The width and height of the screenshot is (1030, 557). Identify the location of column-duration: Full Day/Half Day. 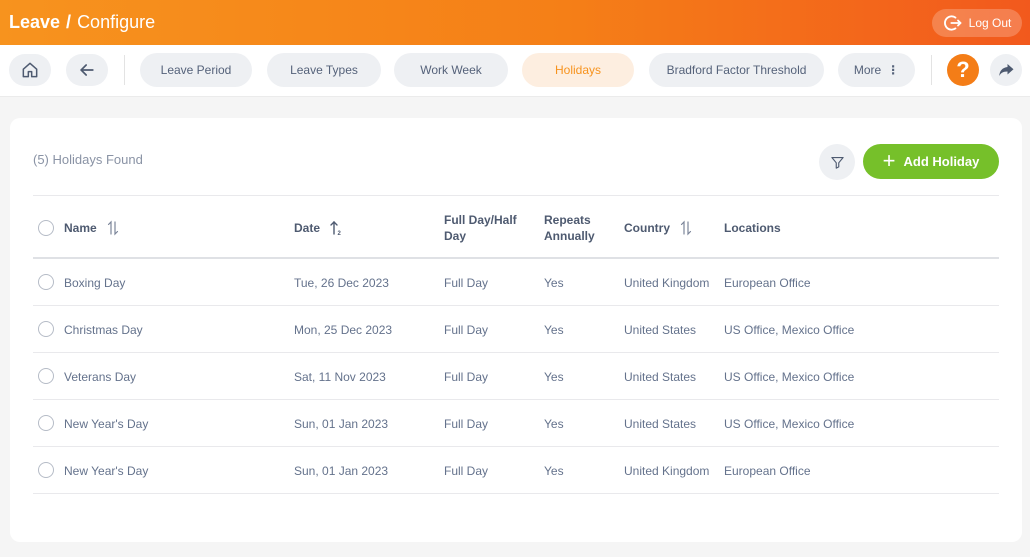
(489, 227).